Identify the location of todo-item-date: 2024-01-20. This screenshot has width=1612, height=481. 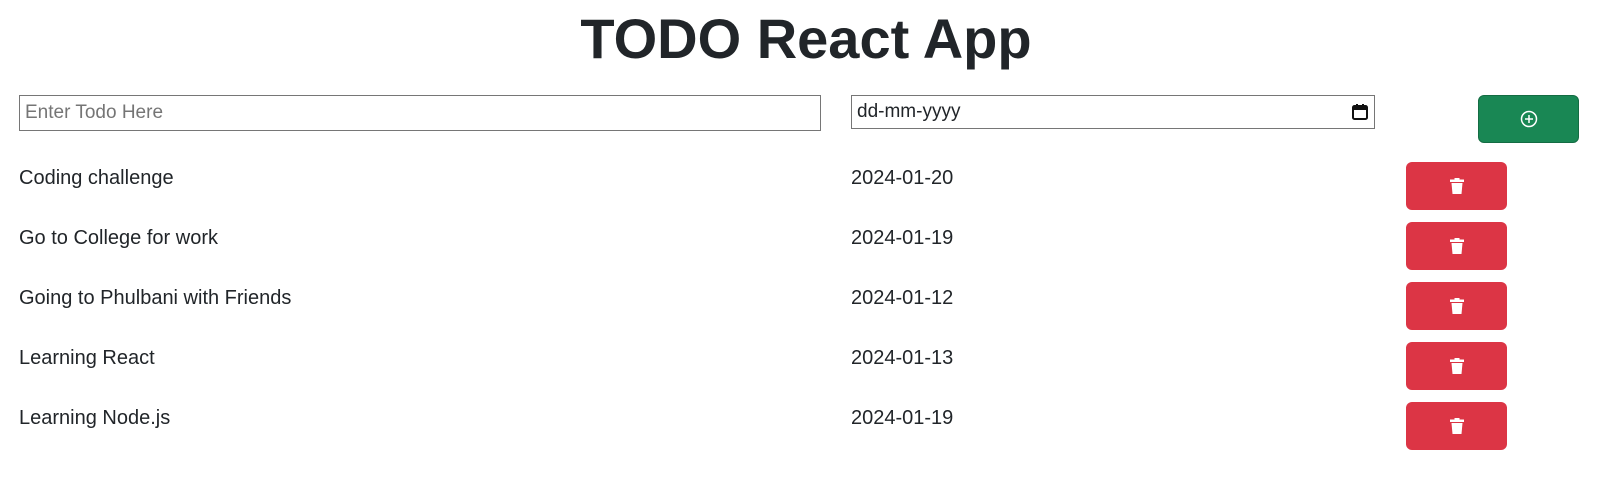
(902, 178).